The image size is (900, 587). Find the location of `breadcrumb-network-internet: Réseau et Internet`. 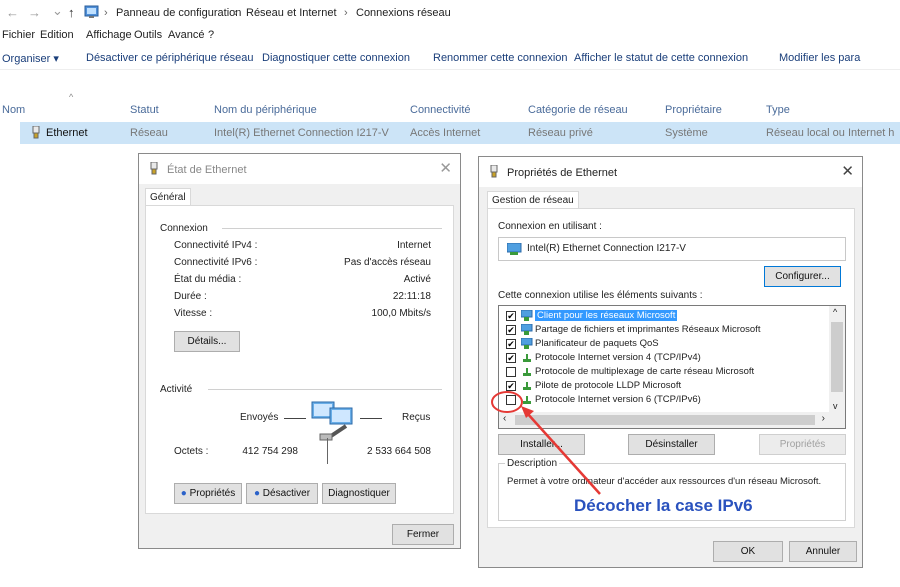

breadcrumb-network-internet: Réseau et Internet is located at coordinates (291, 13).